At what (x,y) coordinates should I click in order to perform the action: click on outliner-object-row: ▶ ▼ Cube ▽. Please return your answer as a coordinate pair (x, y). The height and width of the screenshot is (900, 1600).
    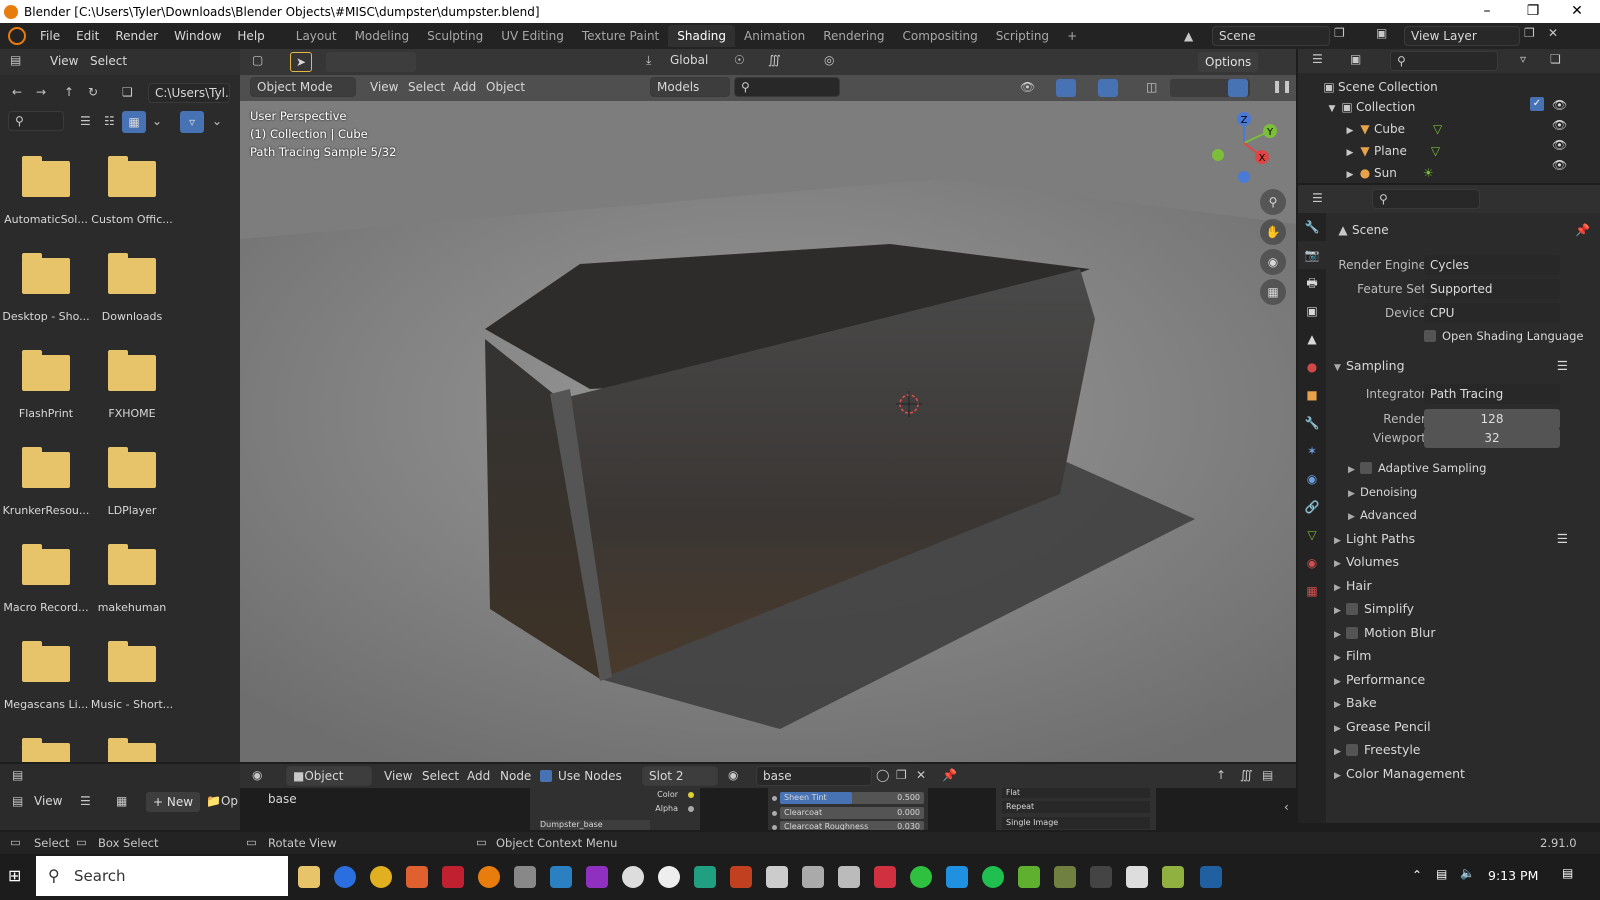
    Looking at the image, I should click on (1381, 130).